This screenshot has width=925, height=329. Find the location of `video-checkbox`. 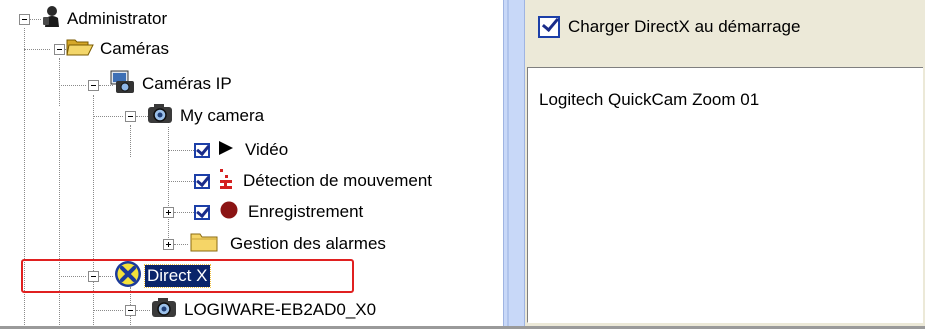

video-checkbox is located at coordinates (202, 150).